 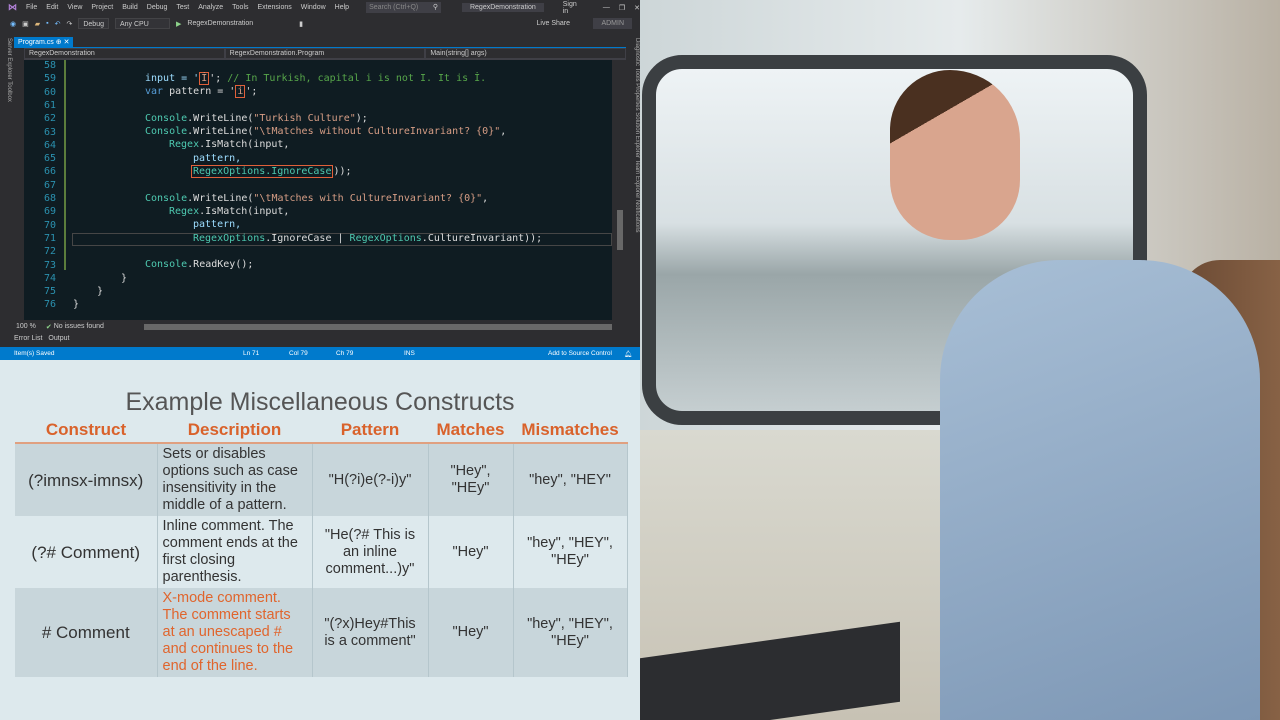 I want to click on restore-icon: ❐, so click(x=622, y=8).